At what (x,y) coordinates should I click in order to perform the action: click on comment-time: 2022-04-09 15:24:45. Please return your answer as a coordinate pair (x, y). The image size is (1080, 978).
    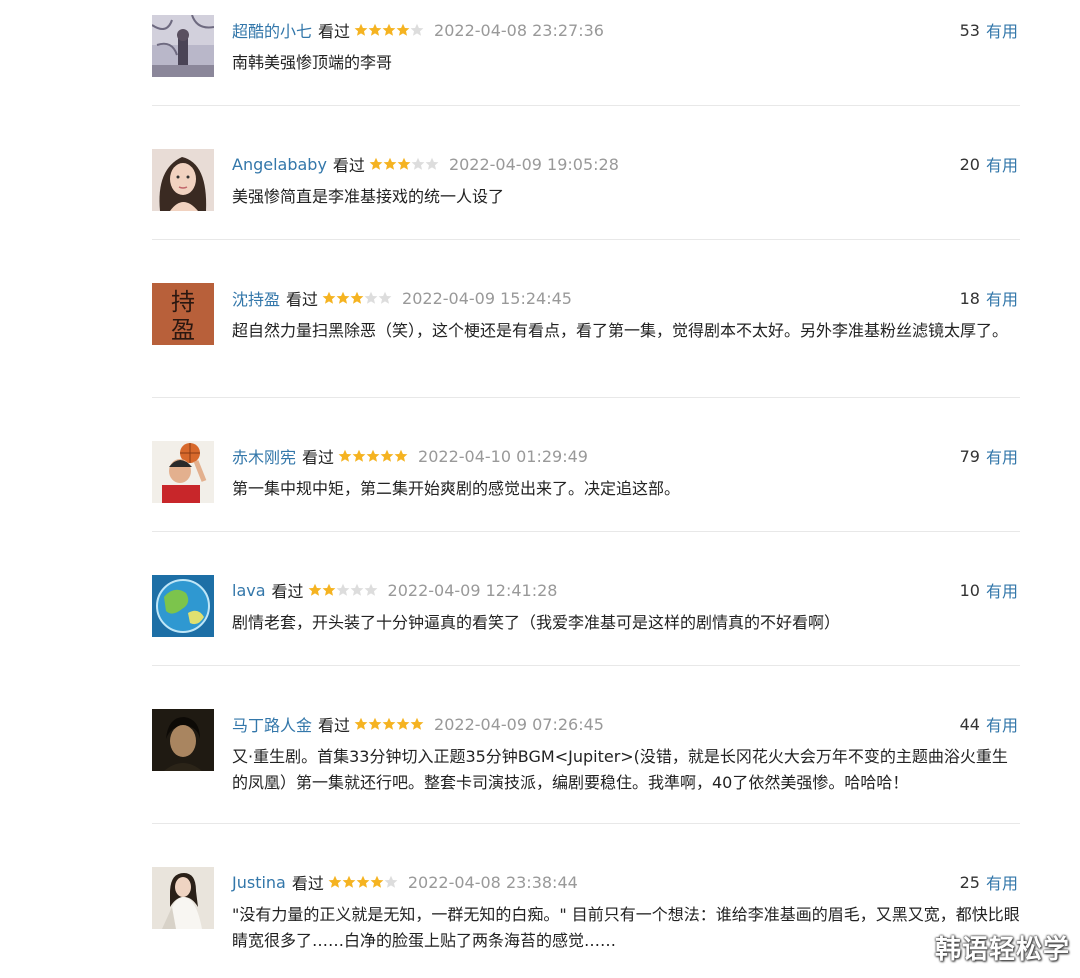
    Looking at the image, I should click on (487, 298).